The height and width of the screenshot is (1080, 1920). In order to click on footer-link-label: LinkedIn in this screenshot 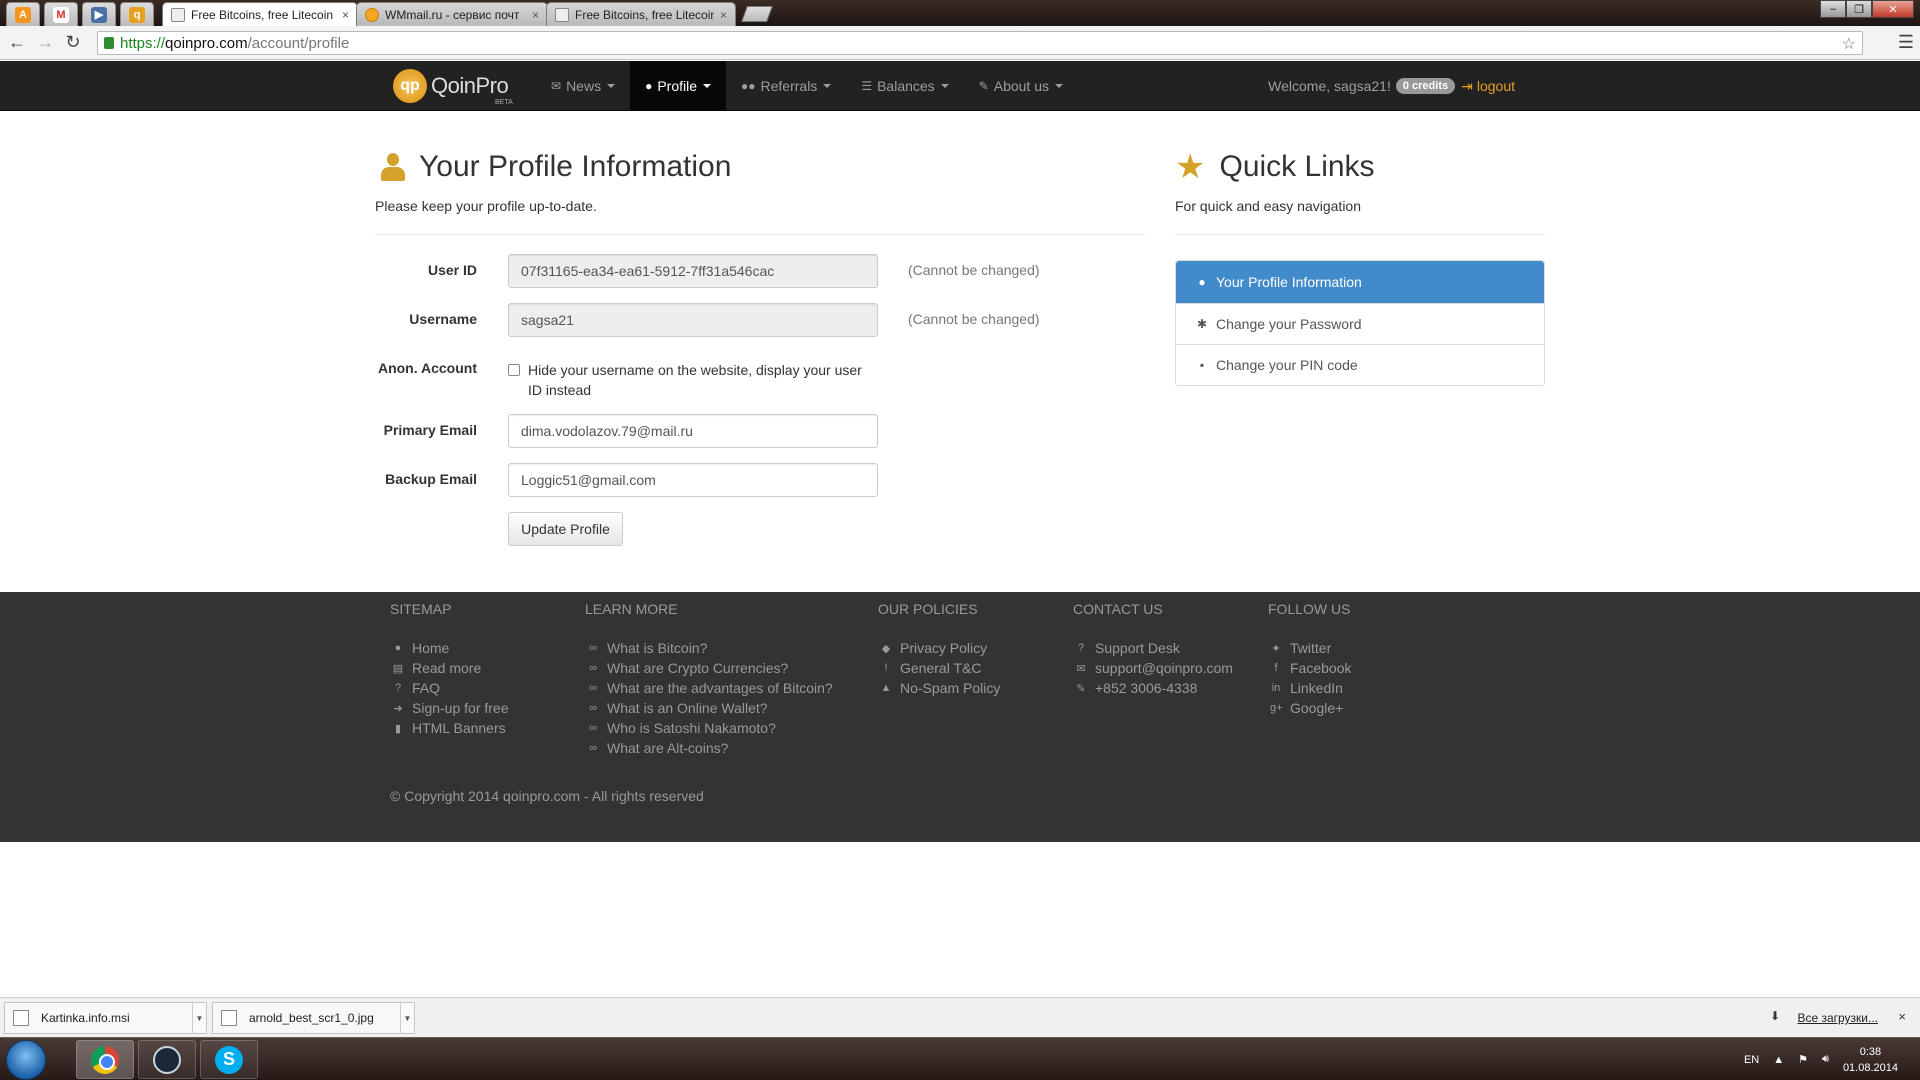, I will do `click(1316, 688)`.